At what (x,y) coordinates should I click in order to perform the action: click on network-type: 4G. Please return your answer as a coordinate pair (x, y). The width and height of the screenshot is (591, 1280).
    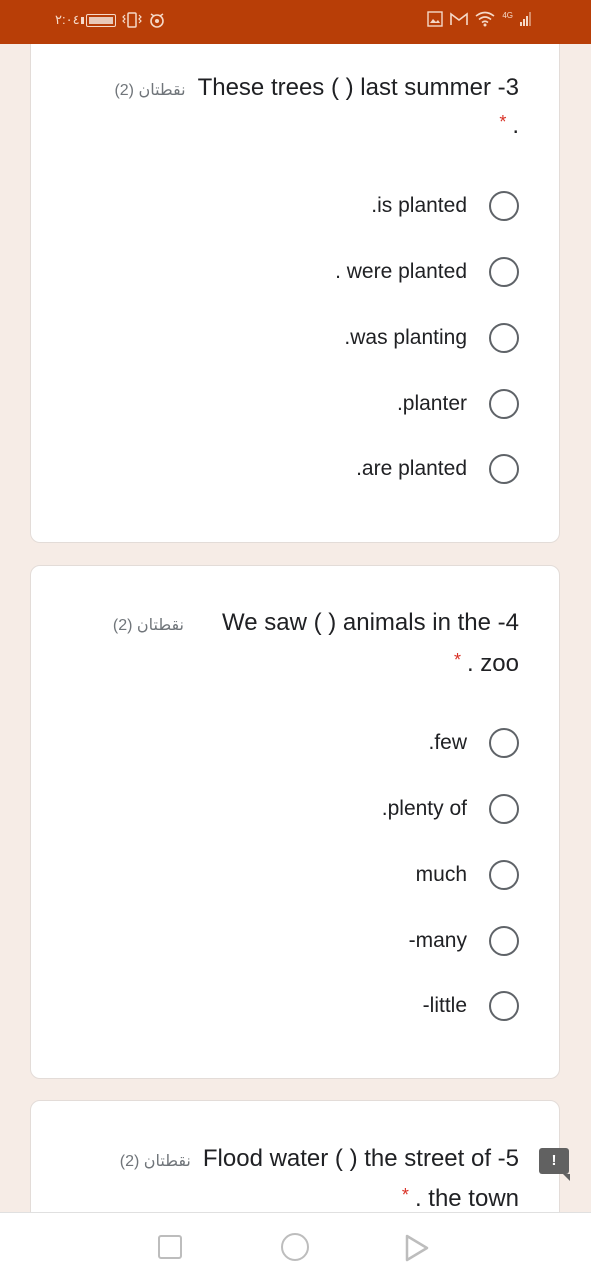
    Looking at the image, I should click on (507, 15).